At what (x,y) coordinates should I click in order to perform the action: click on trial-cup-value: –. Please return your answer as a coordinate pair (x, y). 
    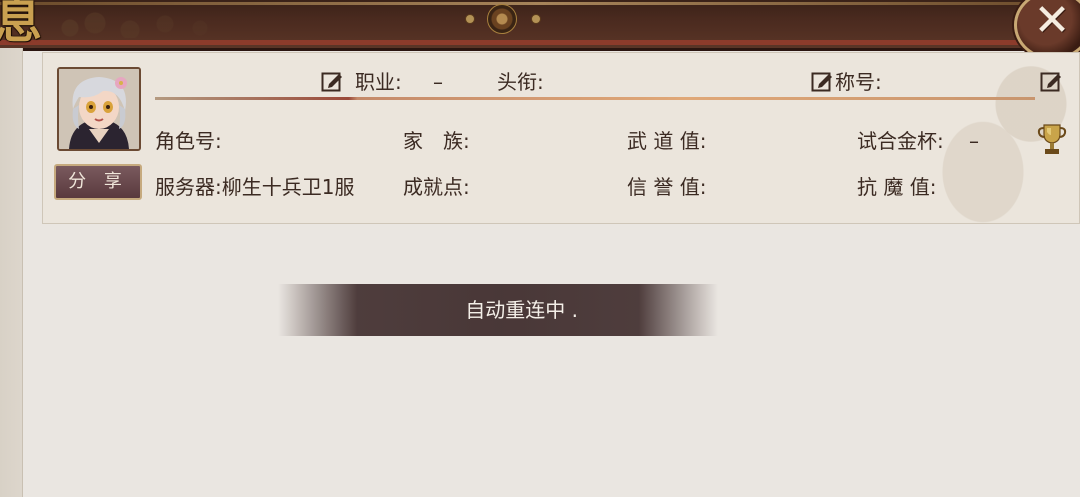
    Looking at the image, I should click on (974, 141).